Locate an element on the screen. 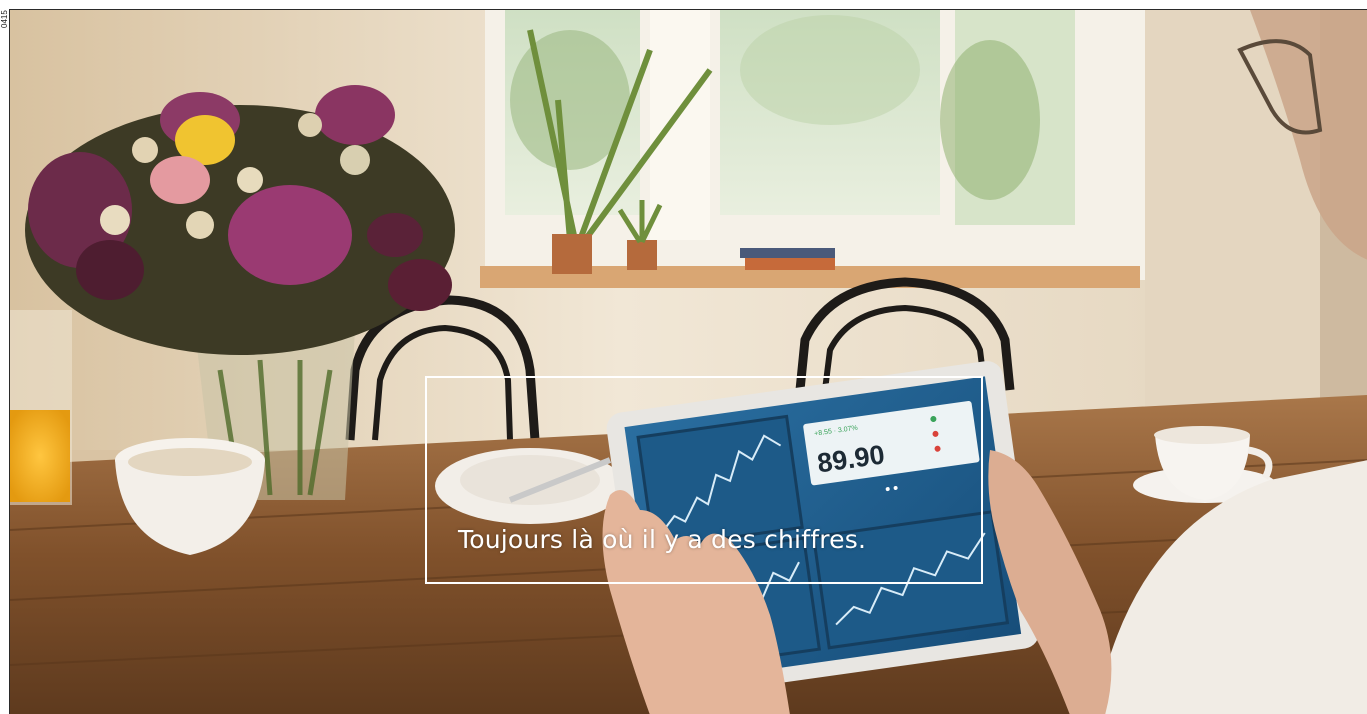 The image size is (1367, 714). image-code: 0415 is located at coordinates (4, 19).